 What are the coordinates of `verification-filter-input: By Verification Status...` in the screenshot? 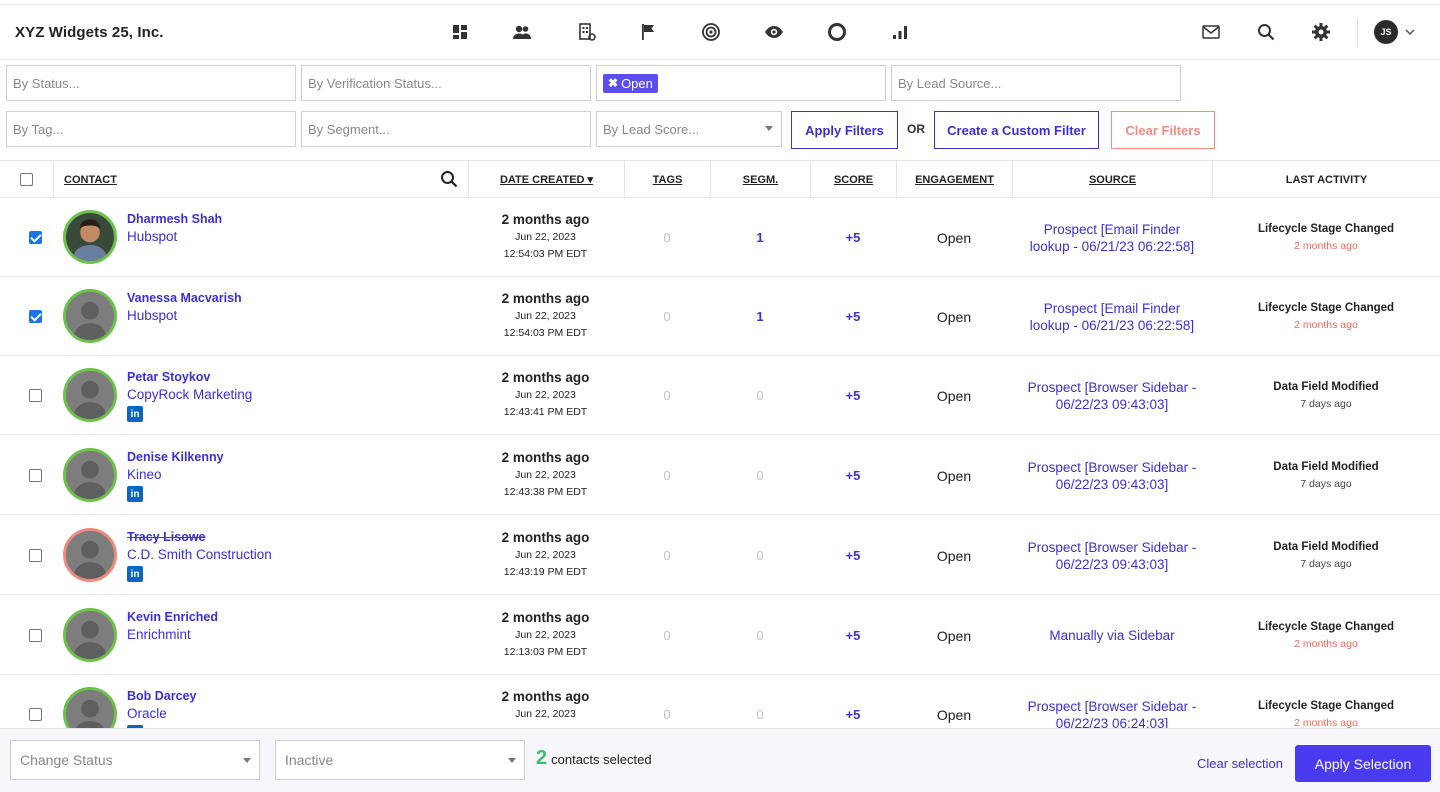 It's located at (446, 83).